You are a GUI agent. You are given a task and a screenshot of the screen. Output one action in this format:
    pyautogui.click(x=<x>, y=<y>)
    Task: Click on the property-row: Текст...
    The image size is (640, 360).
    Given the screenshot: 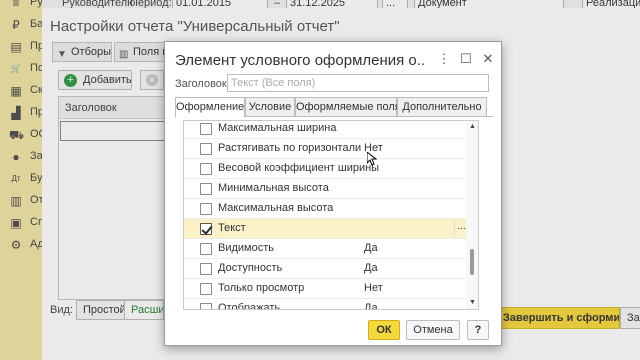 What is the action you would take?
    pyautogui.click(x=326, y=229)
    